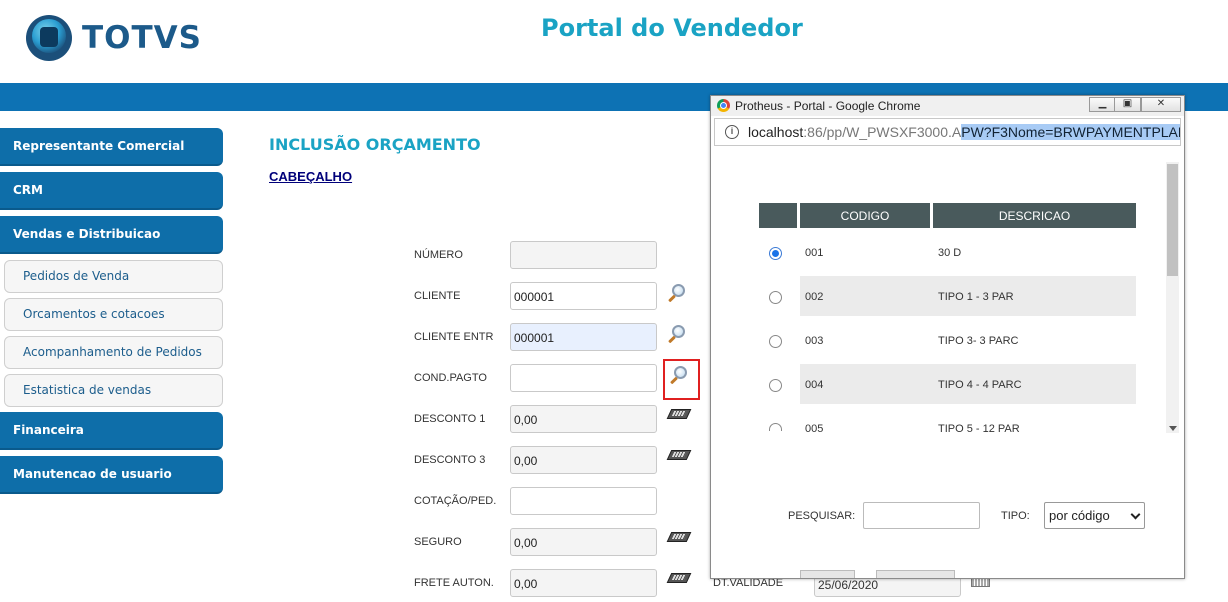  Describe the element at coordinates (113, 276) in the screenshot. I see `sidebar-item-pedidos-venda: Pedidos de Venda` at that location.